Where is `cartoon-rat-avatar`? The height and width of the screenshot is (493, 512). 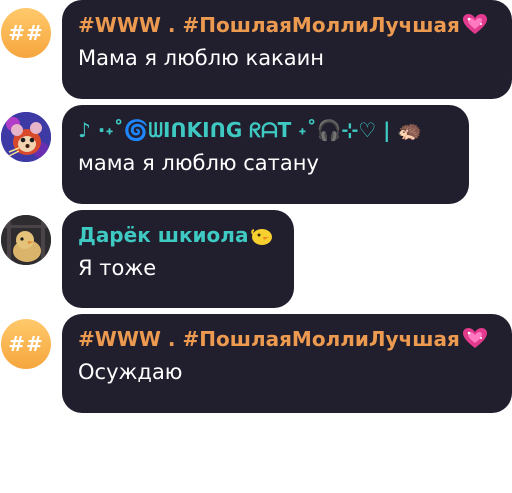 cartoon-rat-avatar is located at coordinates (26, 137).